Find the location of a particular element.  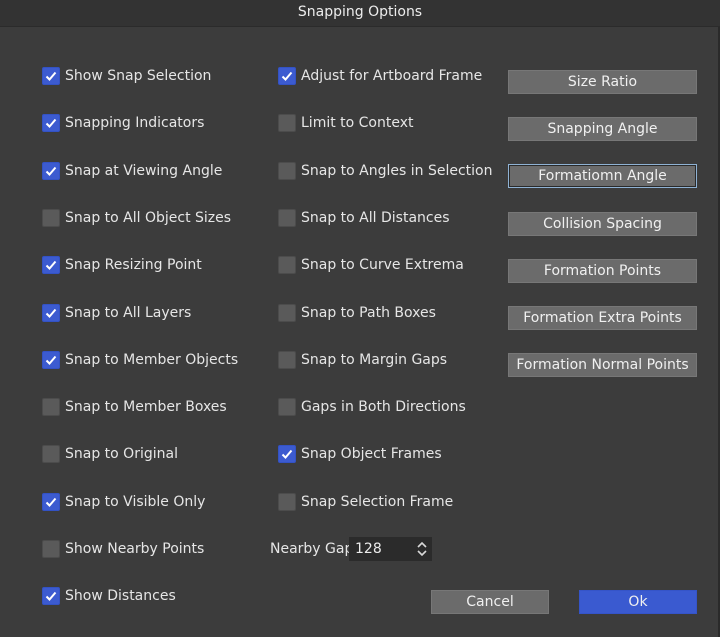

checkbox-label: Show Distances is located at coordinates (120, 596).